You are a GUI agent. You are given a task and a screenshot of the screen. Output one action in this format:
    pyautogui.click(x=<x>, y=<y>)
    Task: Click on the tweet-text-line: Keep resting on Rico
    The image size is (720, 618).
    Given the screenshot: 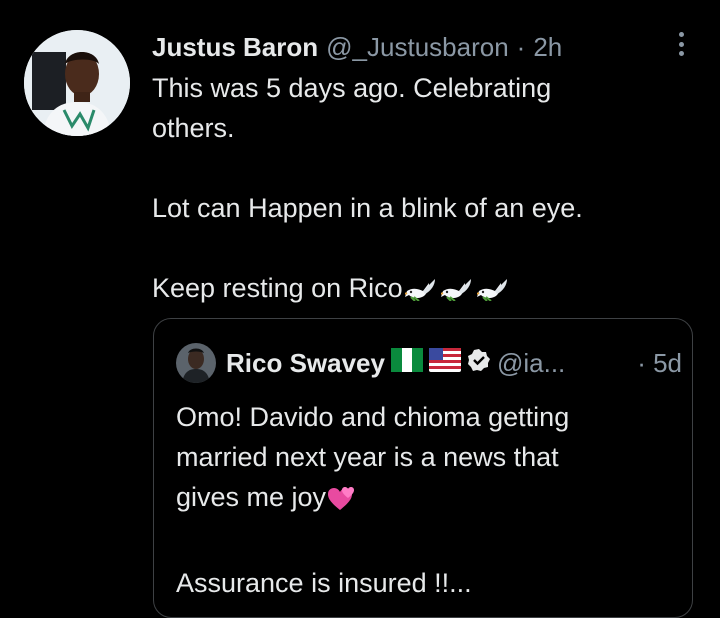 What is the action you would take?
    pyautogui.click(x=277, y=288)
    